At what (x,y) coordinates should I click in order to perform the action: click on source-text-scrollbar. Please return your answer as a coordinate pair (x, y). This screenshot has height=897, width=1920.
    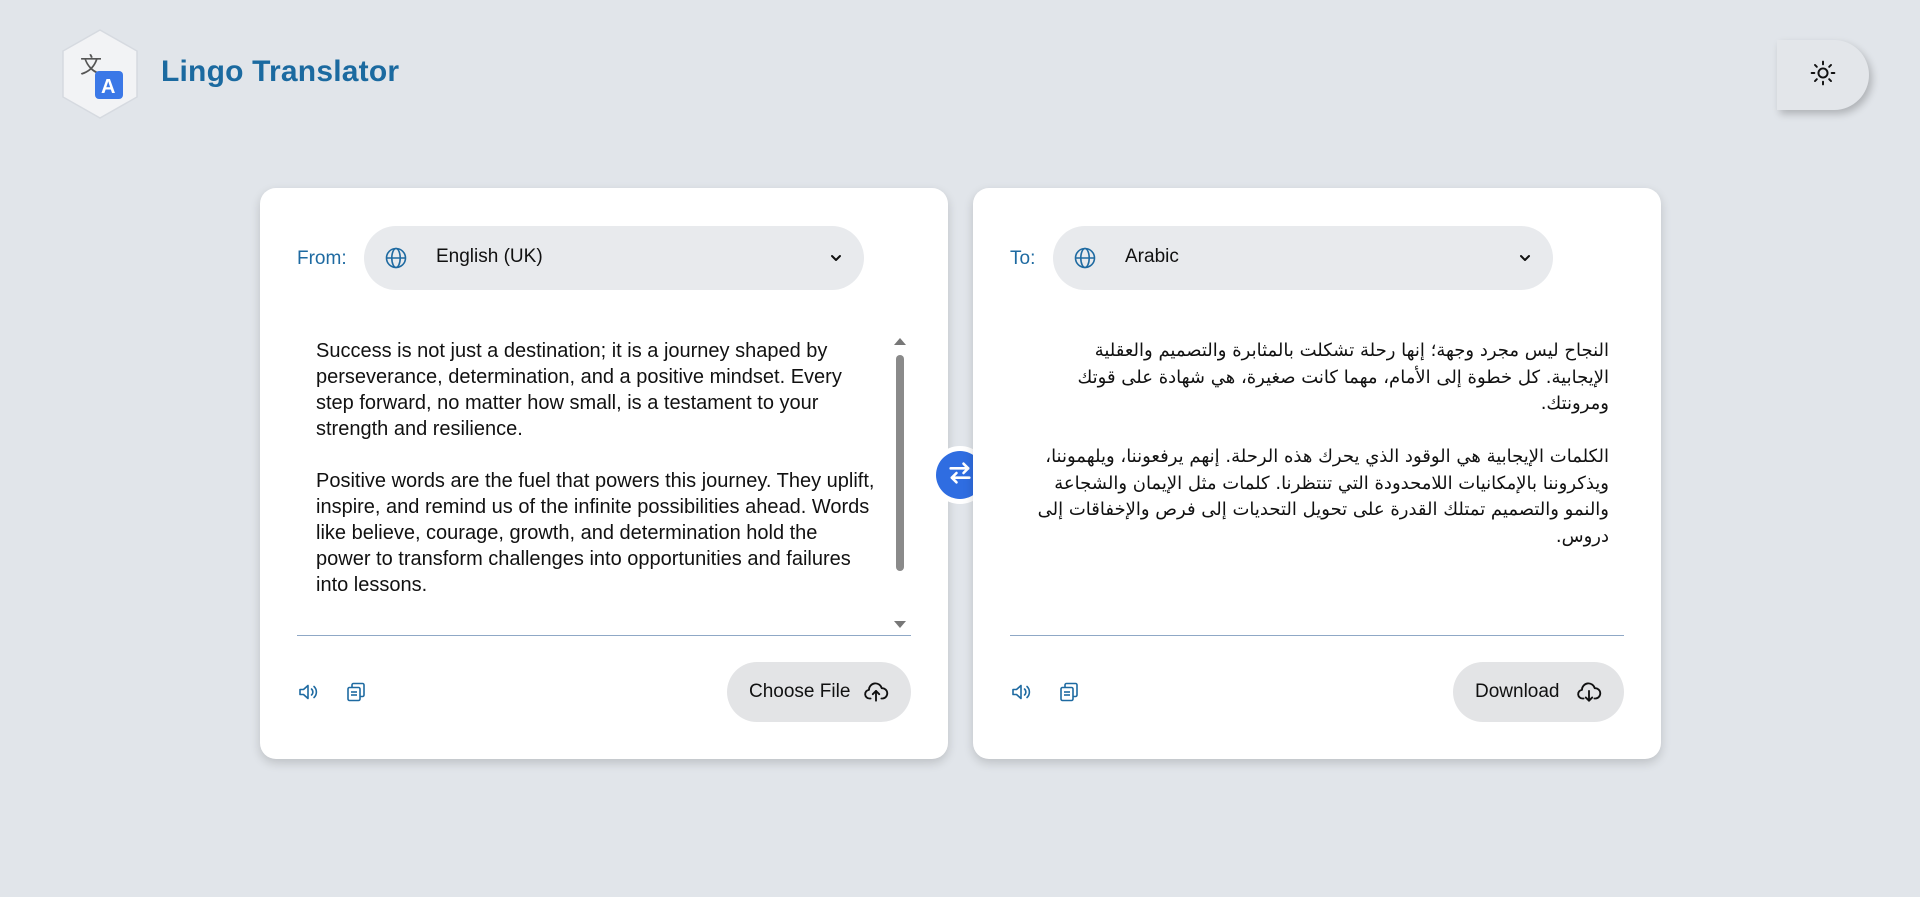
    Looking at the image, I should click on (900, 483).